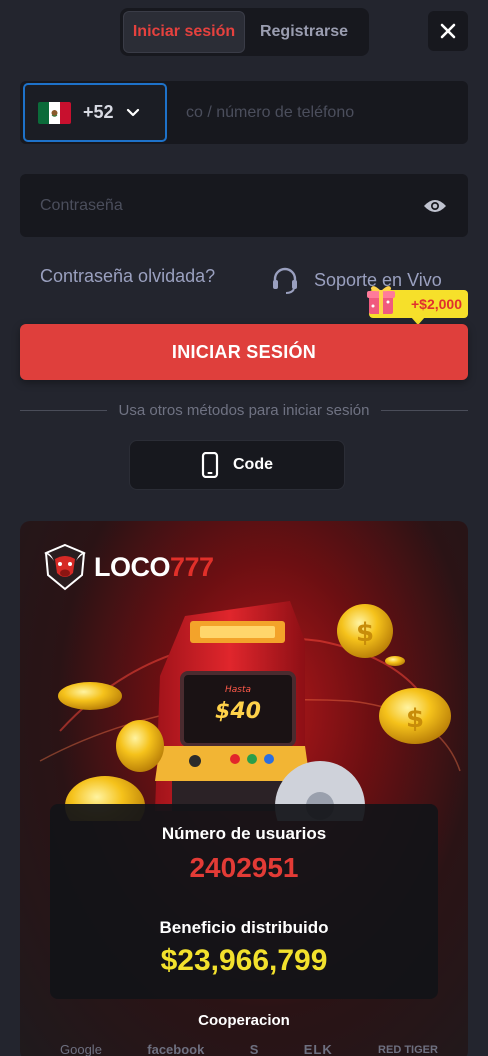 The height and width of the screenshot is (1056, 488). I want to click on bonus-amount: +$2,000, so click(436, 304).